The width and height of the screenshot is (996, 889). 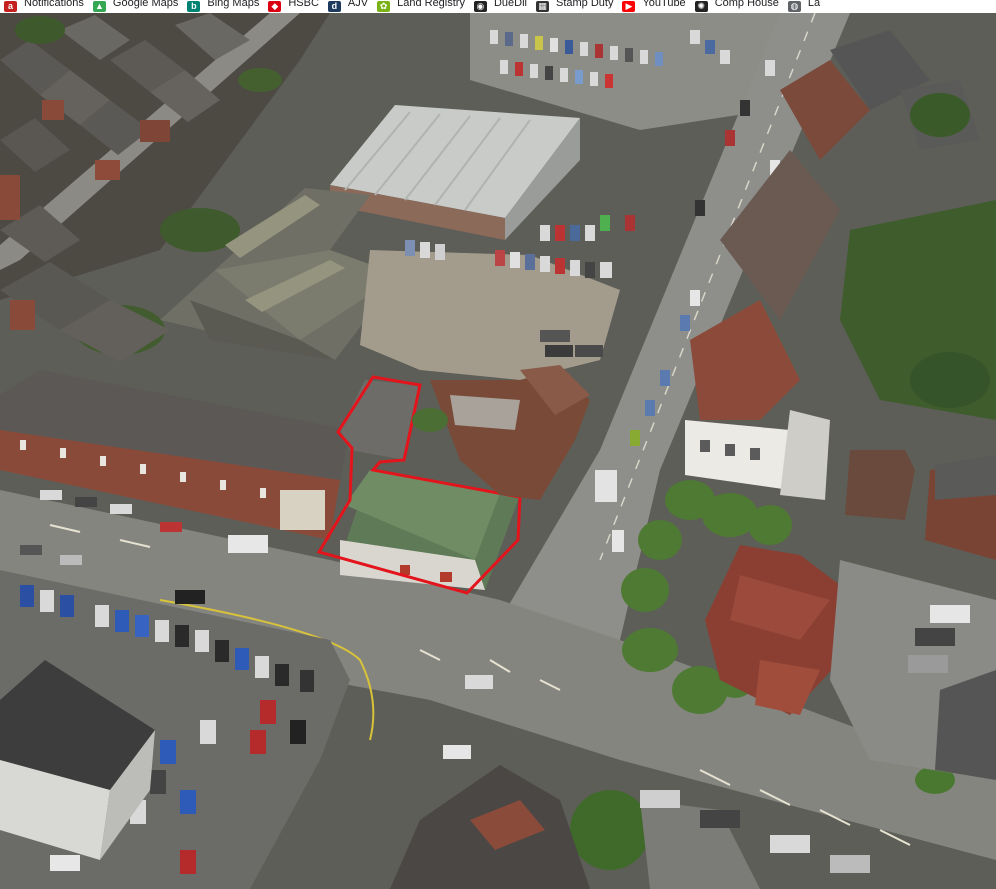 I want to click on bookmark-label: Google Maps, so click(x=145, y=4).